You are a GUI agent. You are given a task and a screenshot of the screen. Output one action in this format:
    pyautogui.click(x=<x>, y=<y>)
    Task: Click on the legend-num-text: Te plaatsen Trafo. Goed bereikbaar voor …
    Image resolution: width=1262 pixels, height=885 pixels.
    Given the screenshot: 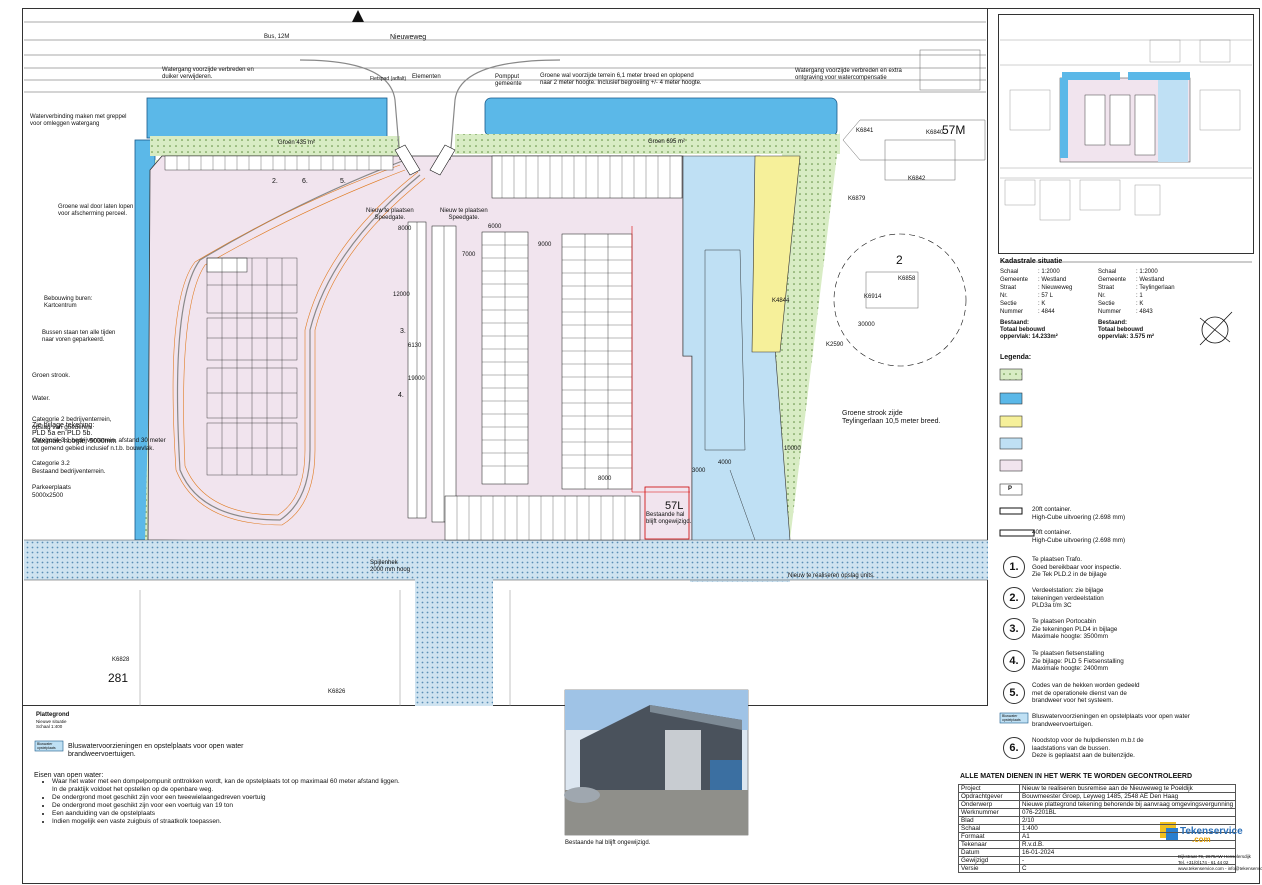 What is the action you would take?
    pyautogui.click(x=1077, y=567)
    